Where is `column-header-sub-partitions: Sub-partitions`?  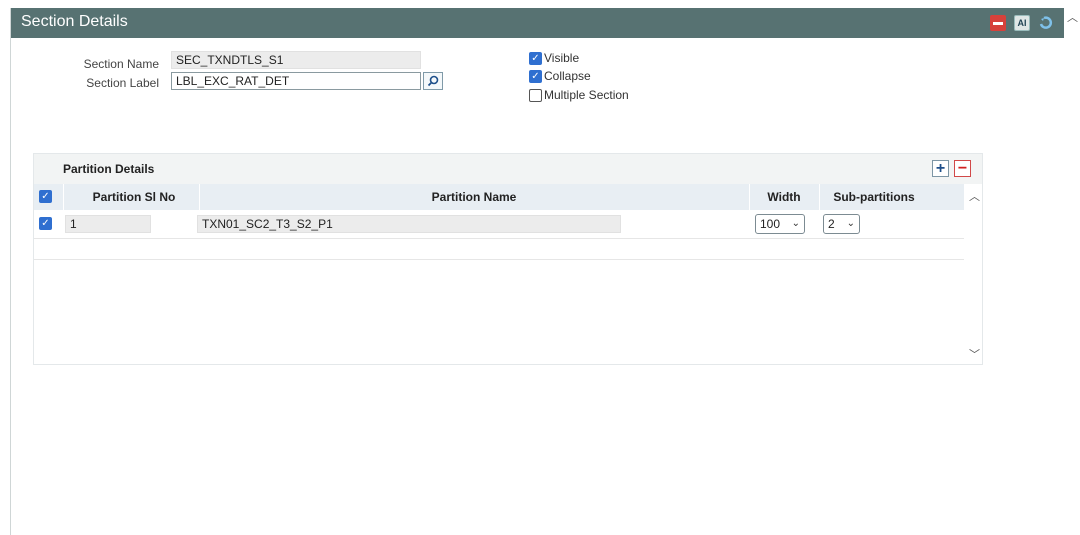
column-header-sub-partitions: Sub-partitions is located at coordinates (874, 197).